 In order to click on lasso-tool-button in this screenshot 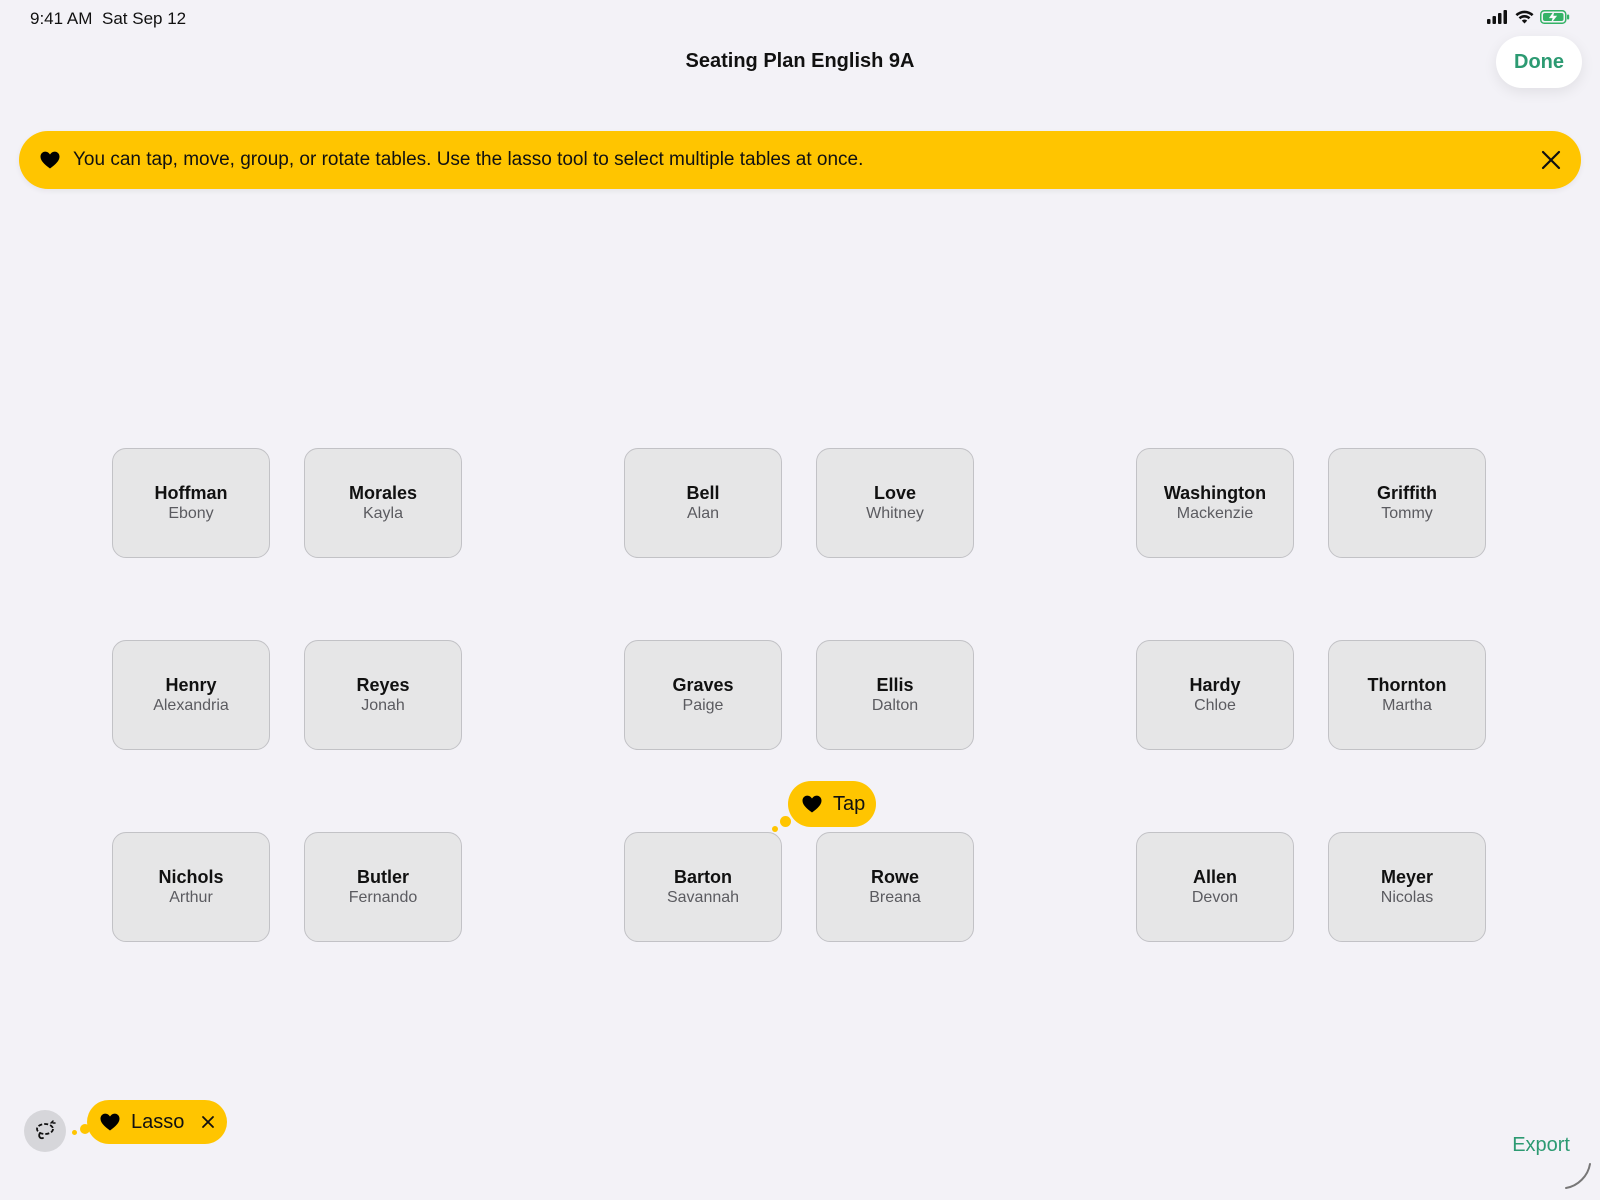, I will do `click(45, 1131)`.